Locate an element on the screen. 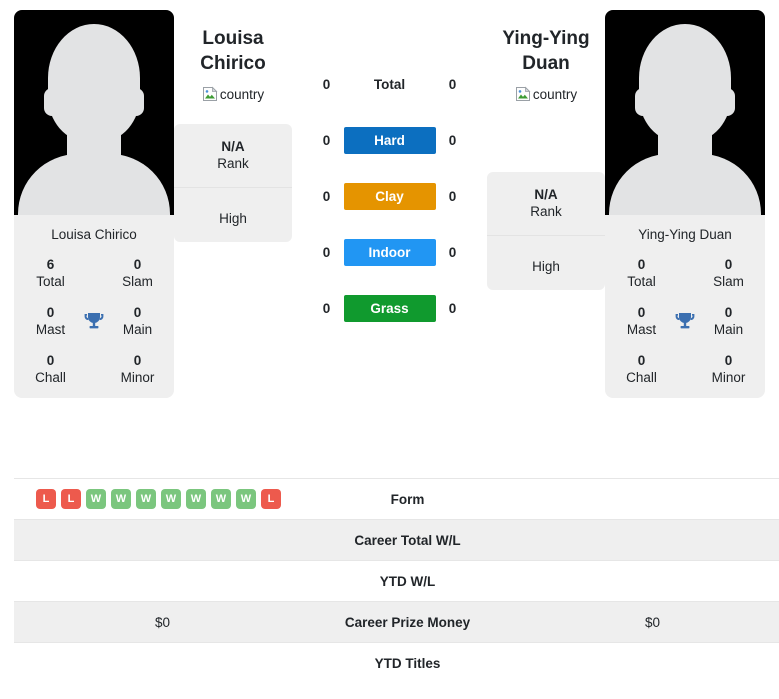 This screenshot has height=699, width=779. titles-slam-left: 0 Slam is located at coordinates (137, 274).